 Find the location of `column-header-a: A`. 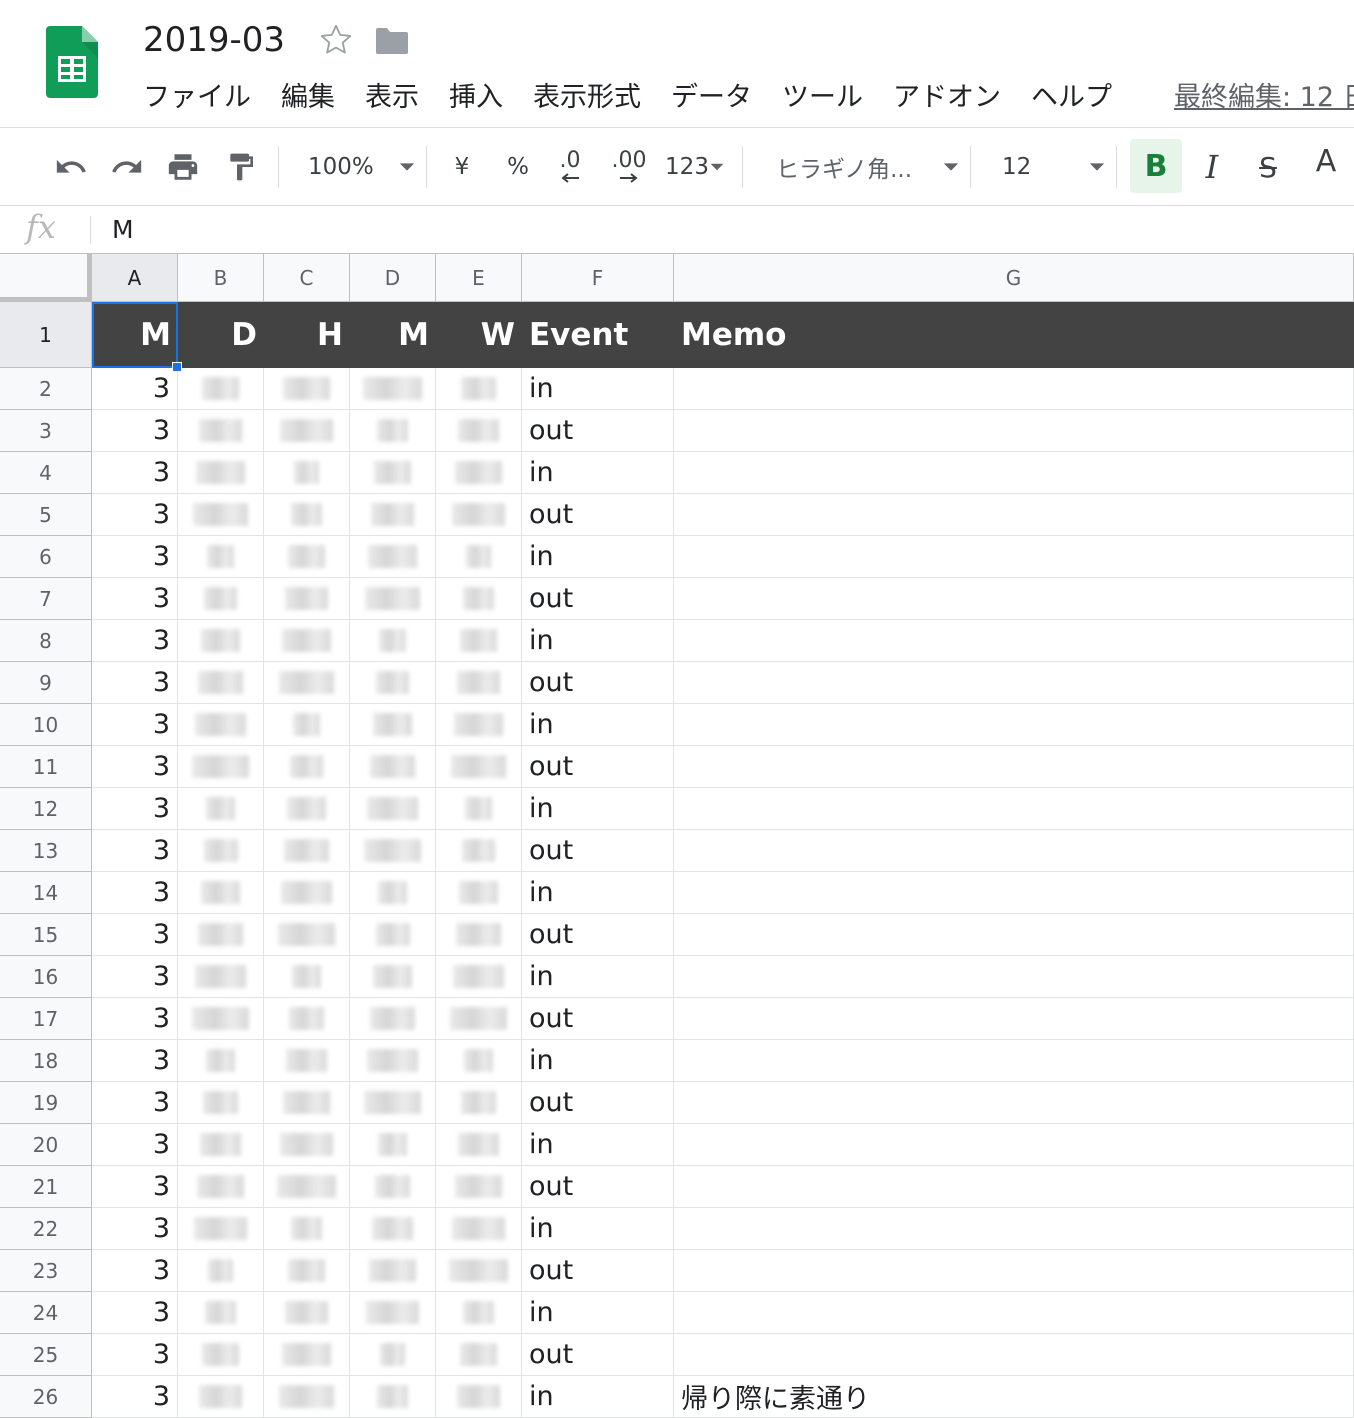

column-header-a: A is located at coordinates (135, 278).